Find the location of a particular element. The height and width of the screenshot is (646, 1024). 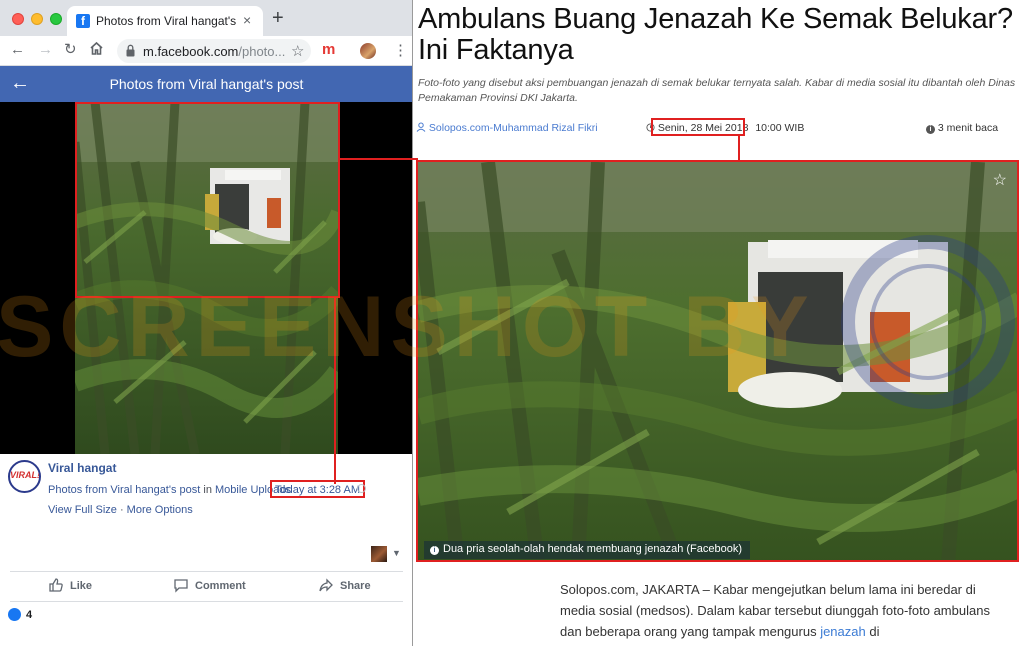

forward-arrow-icon: → is located at coordinates (45, 50).